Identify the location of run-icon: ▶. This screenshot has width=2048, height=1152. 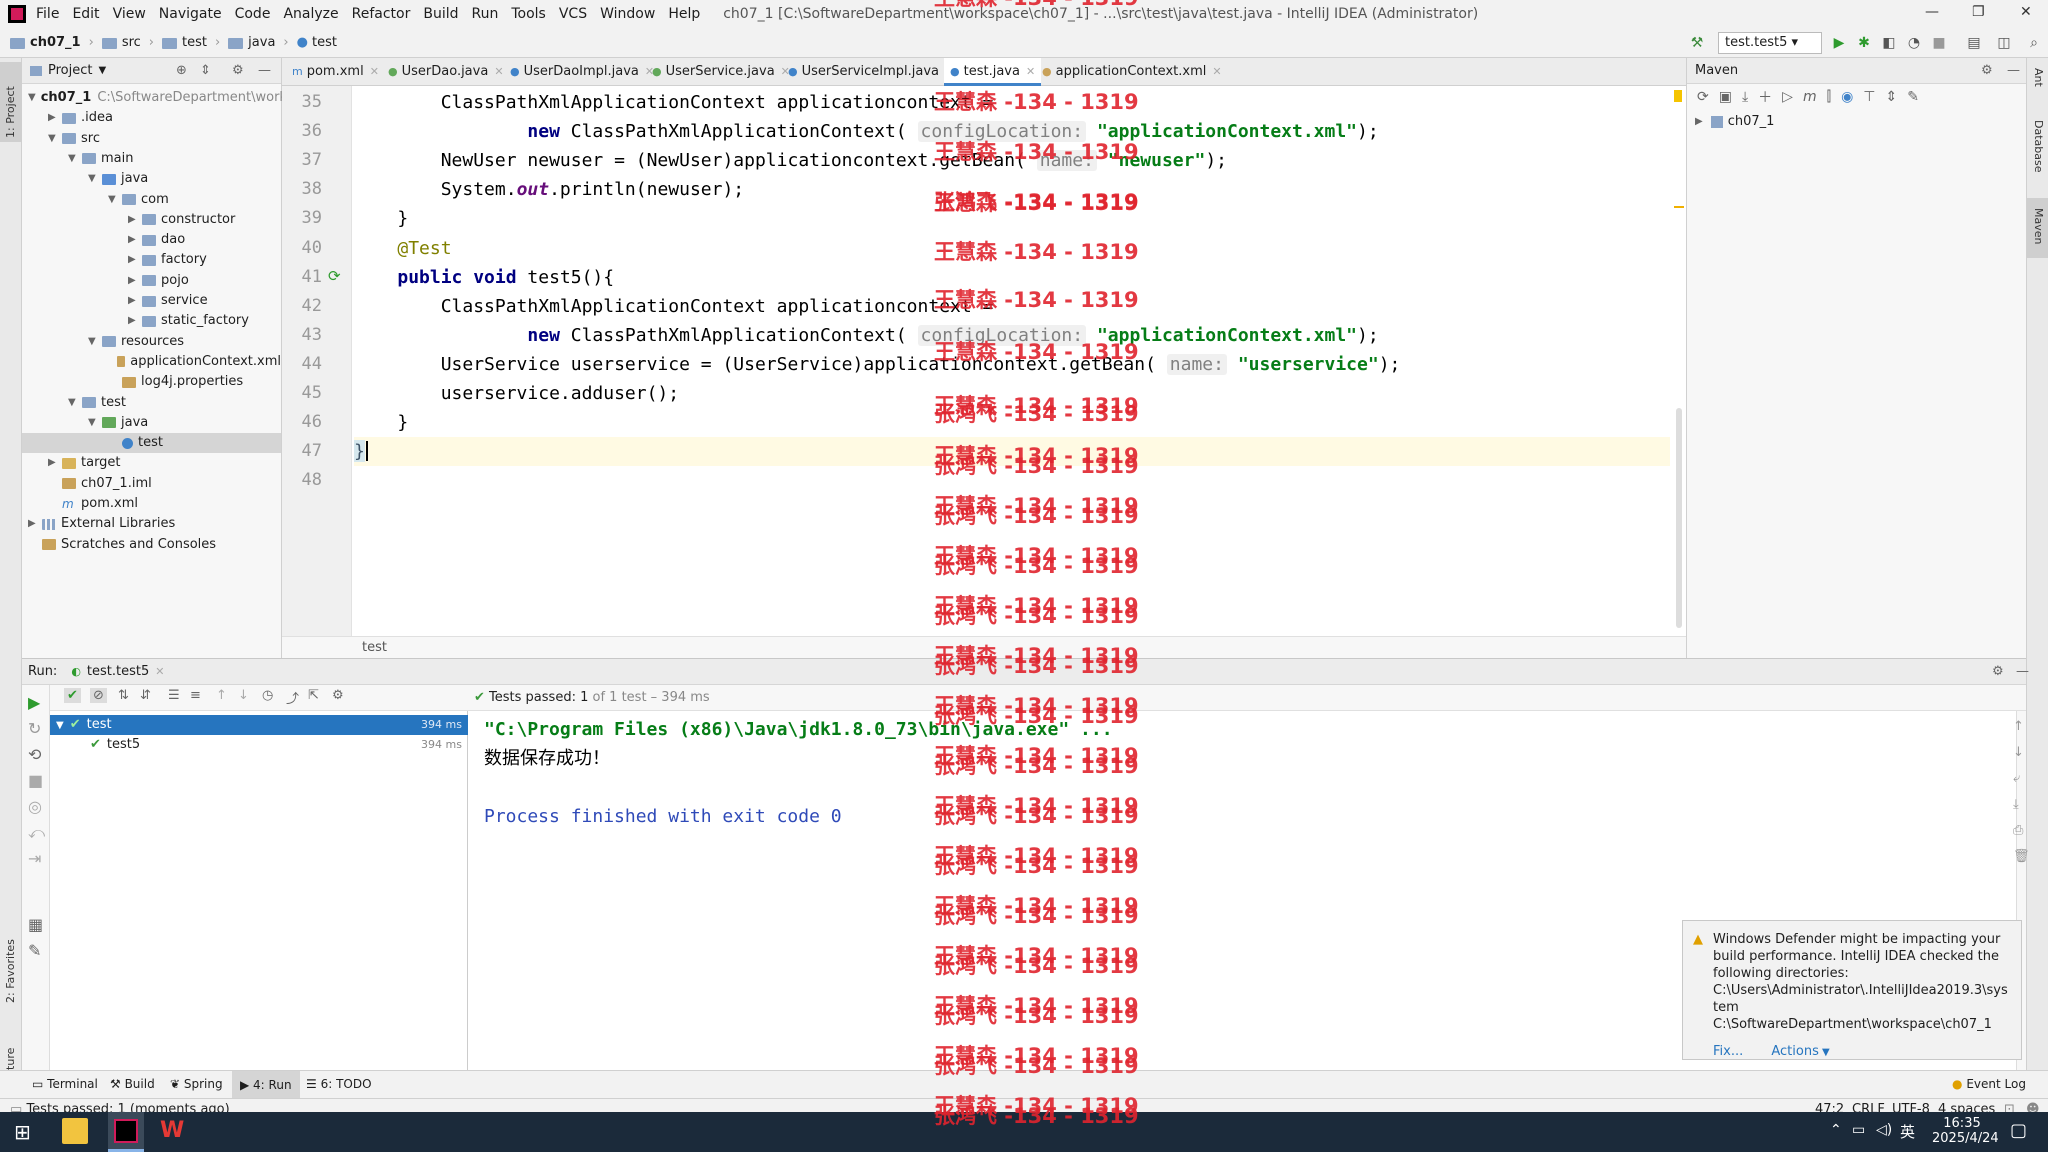
(1839, 43).